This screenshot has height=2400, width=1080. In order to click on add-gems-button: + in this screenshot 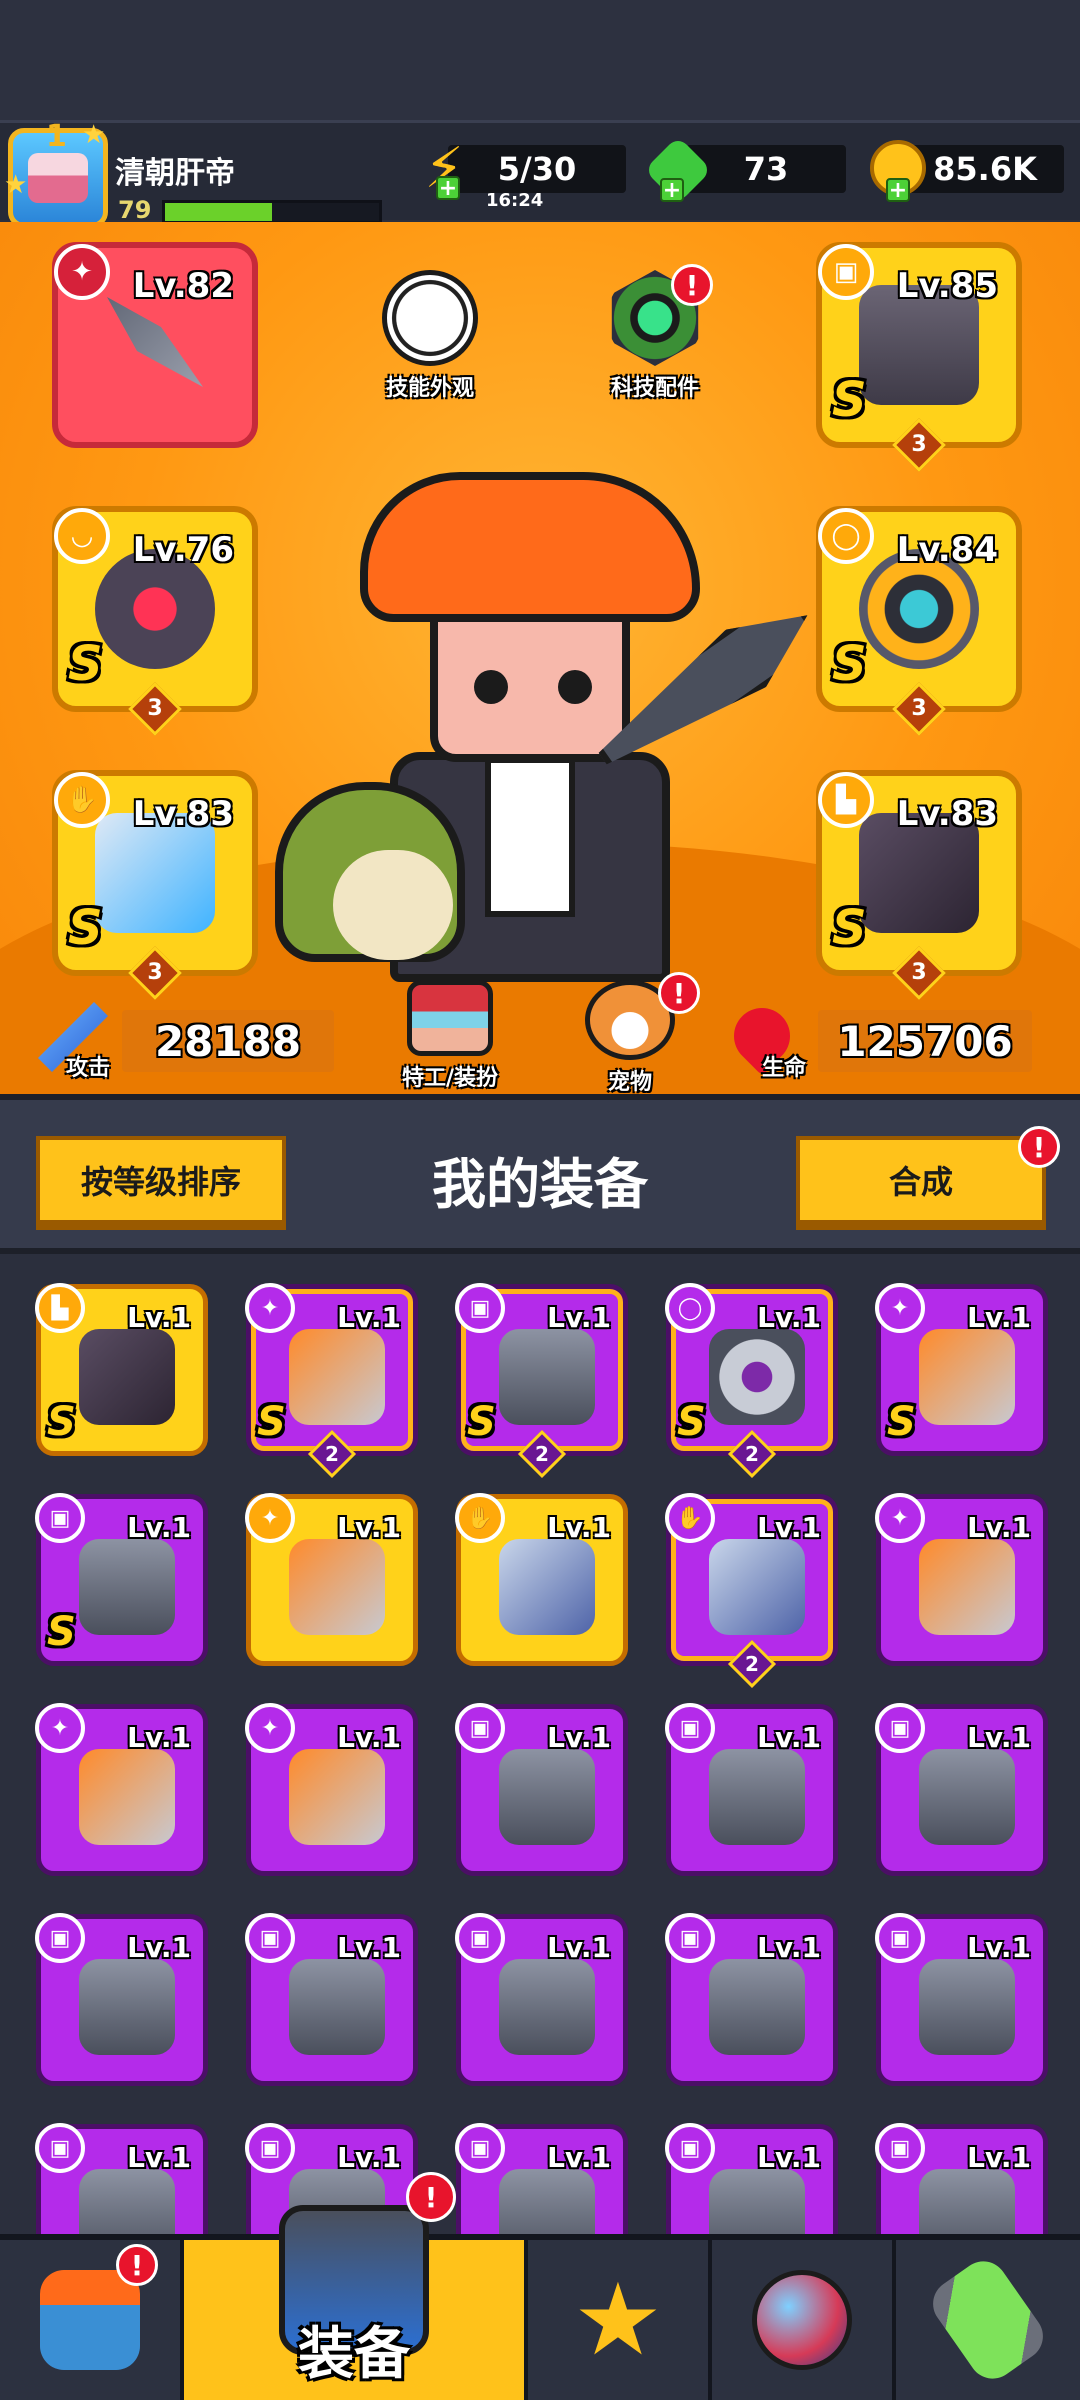, I will do `click(672, 190)`.